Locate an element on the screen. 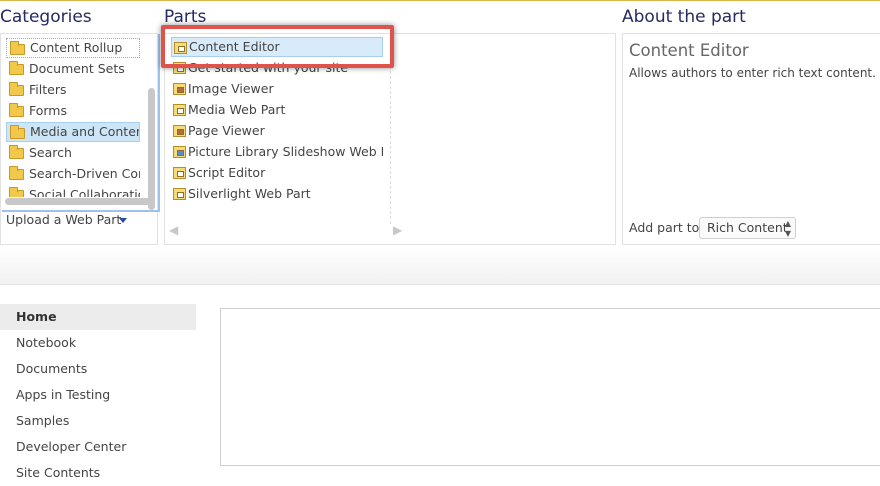 This screenshot has height=486, width=880. picture-library-icon is located at coordinates (179, 152).